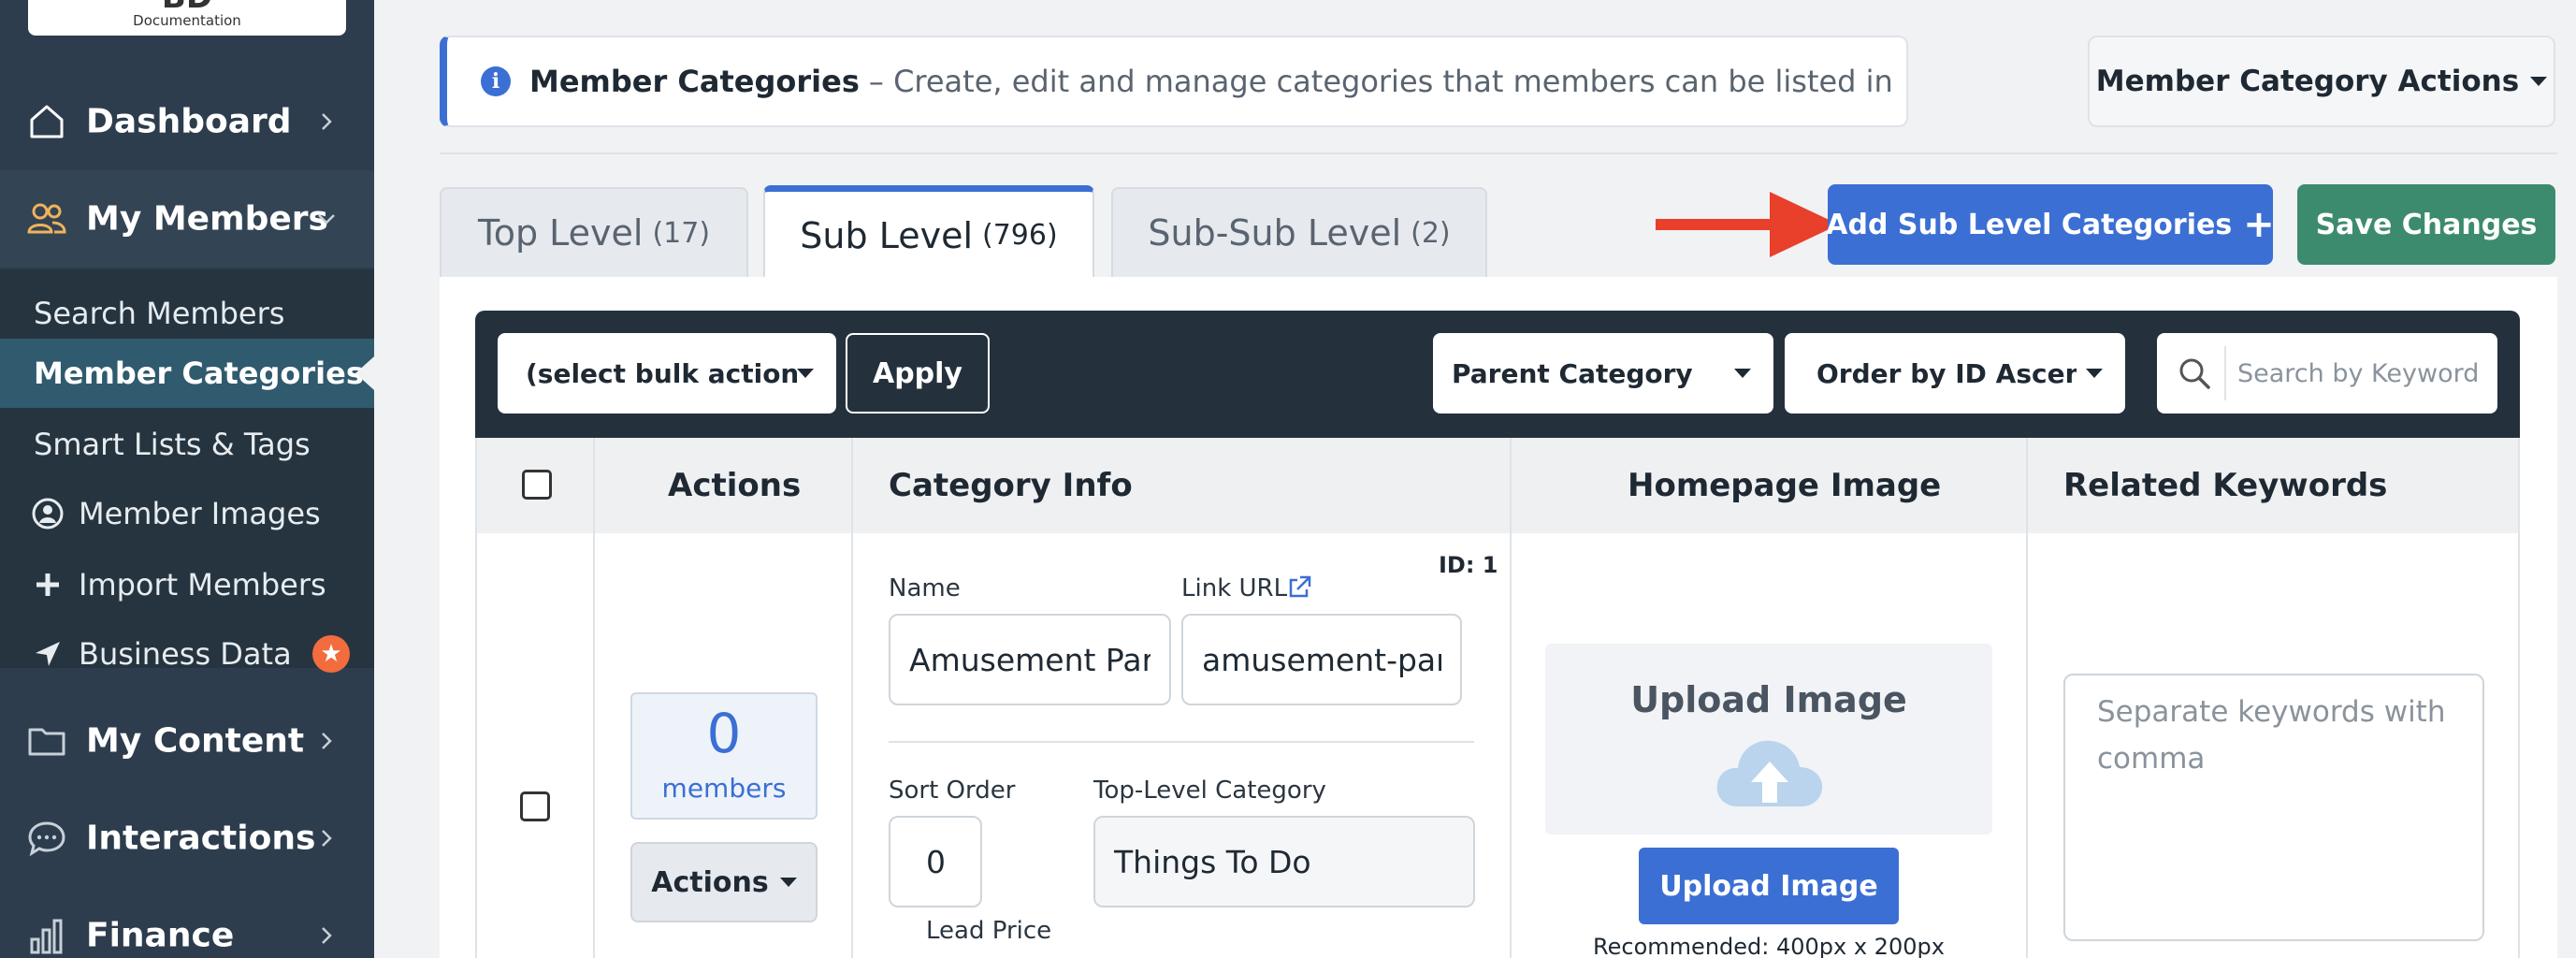  I want to click on subnav-import-members: Import Members, so click(187, 584).